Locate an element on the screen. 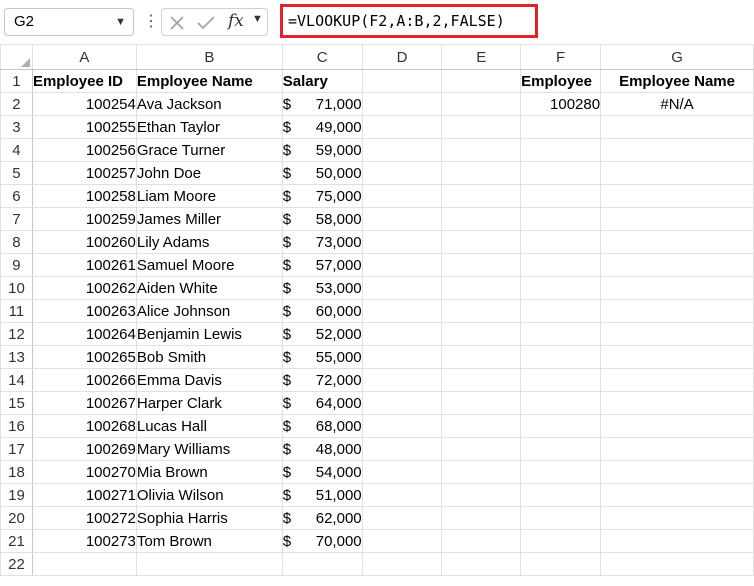  employee-name-cell: Lucas Hall is located at coordinates (209, 426).